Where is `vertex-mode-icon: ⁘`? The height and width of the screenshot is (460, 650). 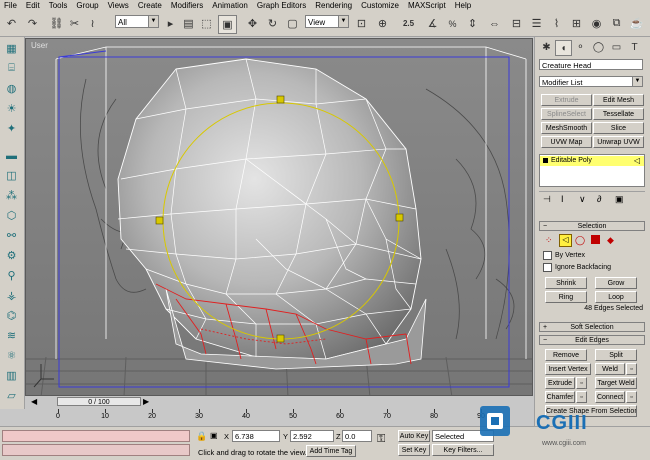
vertex-mode-icon: ⁘ is located at coordinates (549, 240).